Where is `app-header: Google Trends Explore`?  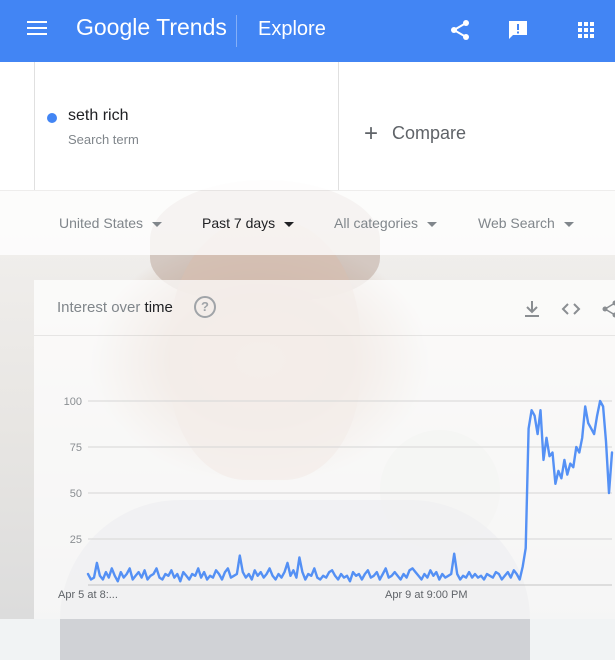 app-header: Google Trends Explore is located at coordinates (307, 31).